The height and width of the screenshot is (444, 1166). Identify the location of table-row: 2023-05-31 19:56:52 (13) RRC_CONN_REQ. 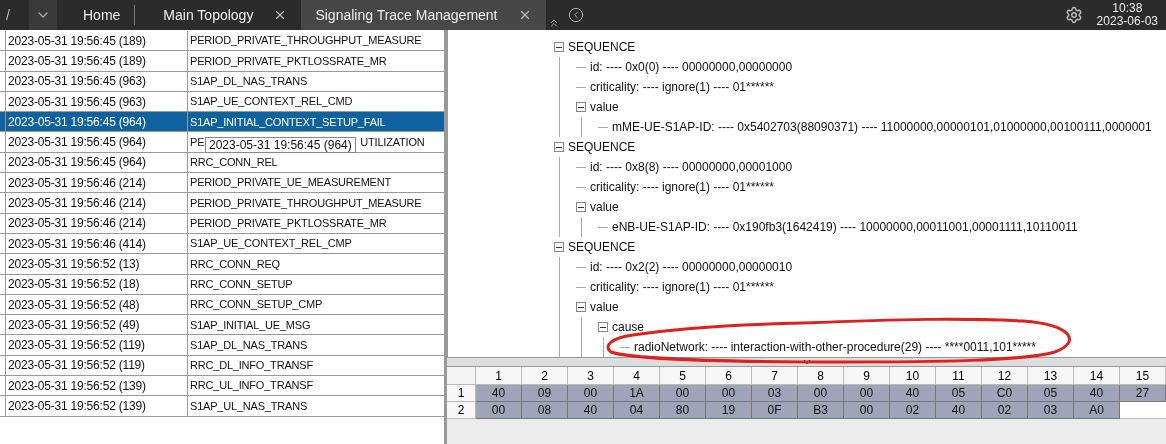
(222, 264).